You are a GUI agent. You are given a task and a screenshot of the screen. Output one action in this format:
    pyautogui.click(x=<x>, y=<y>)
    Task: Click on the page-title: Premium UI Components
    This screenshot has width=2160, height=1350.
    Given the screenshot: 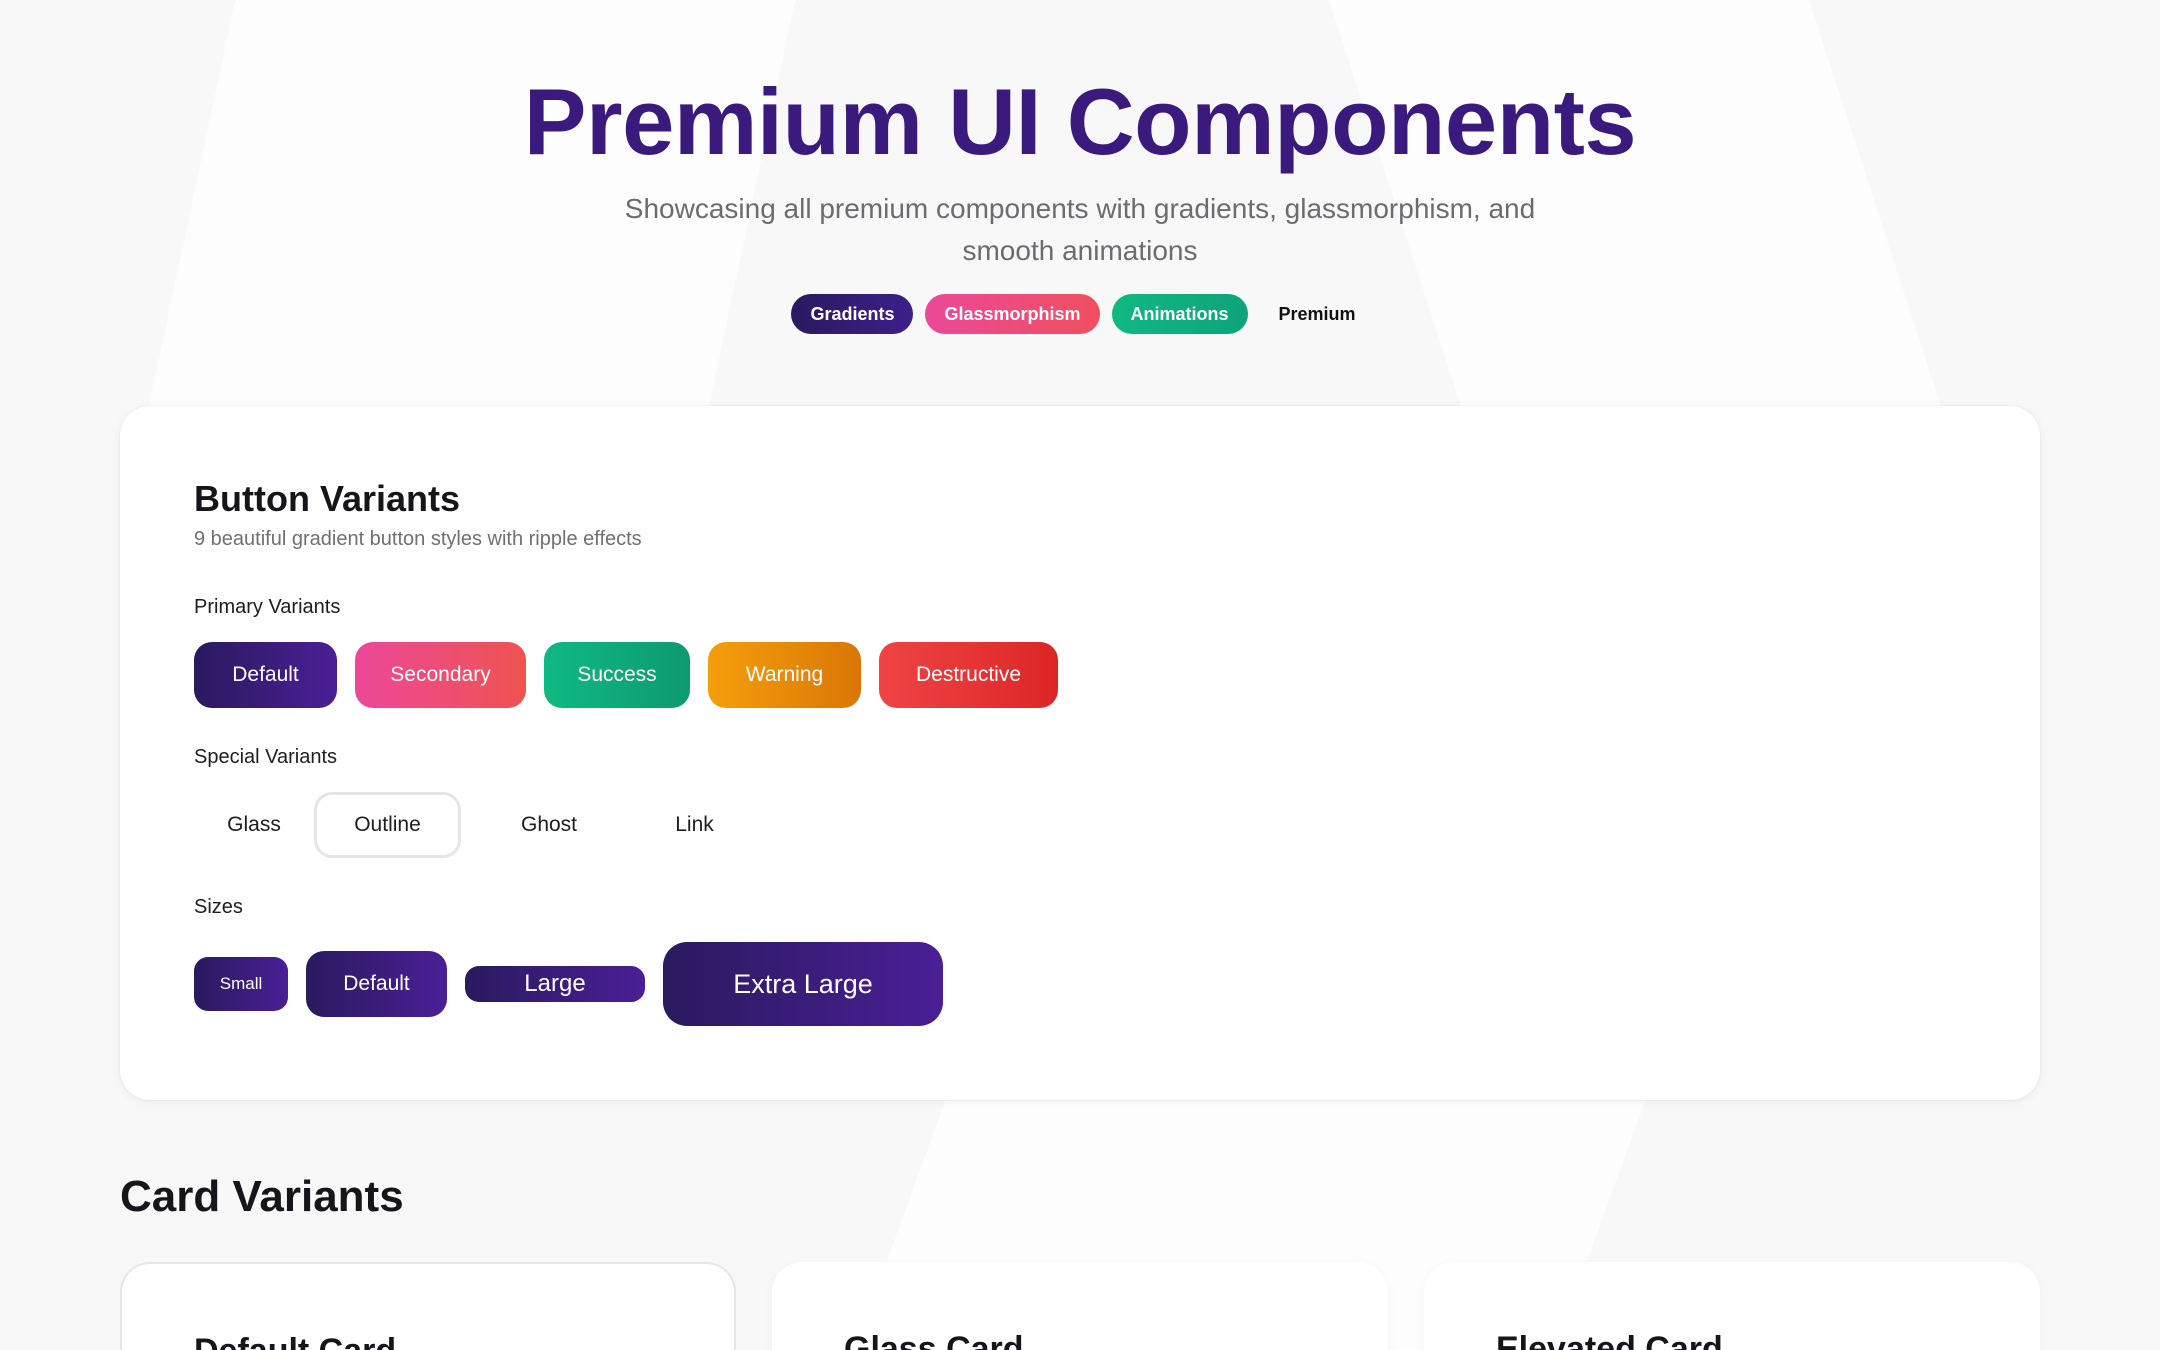 What is the action you would take?
    pyautogui.click(x=1080, y=121)
    